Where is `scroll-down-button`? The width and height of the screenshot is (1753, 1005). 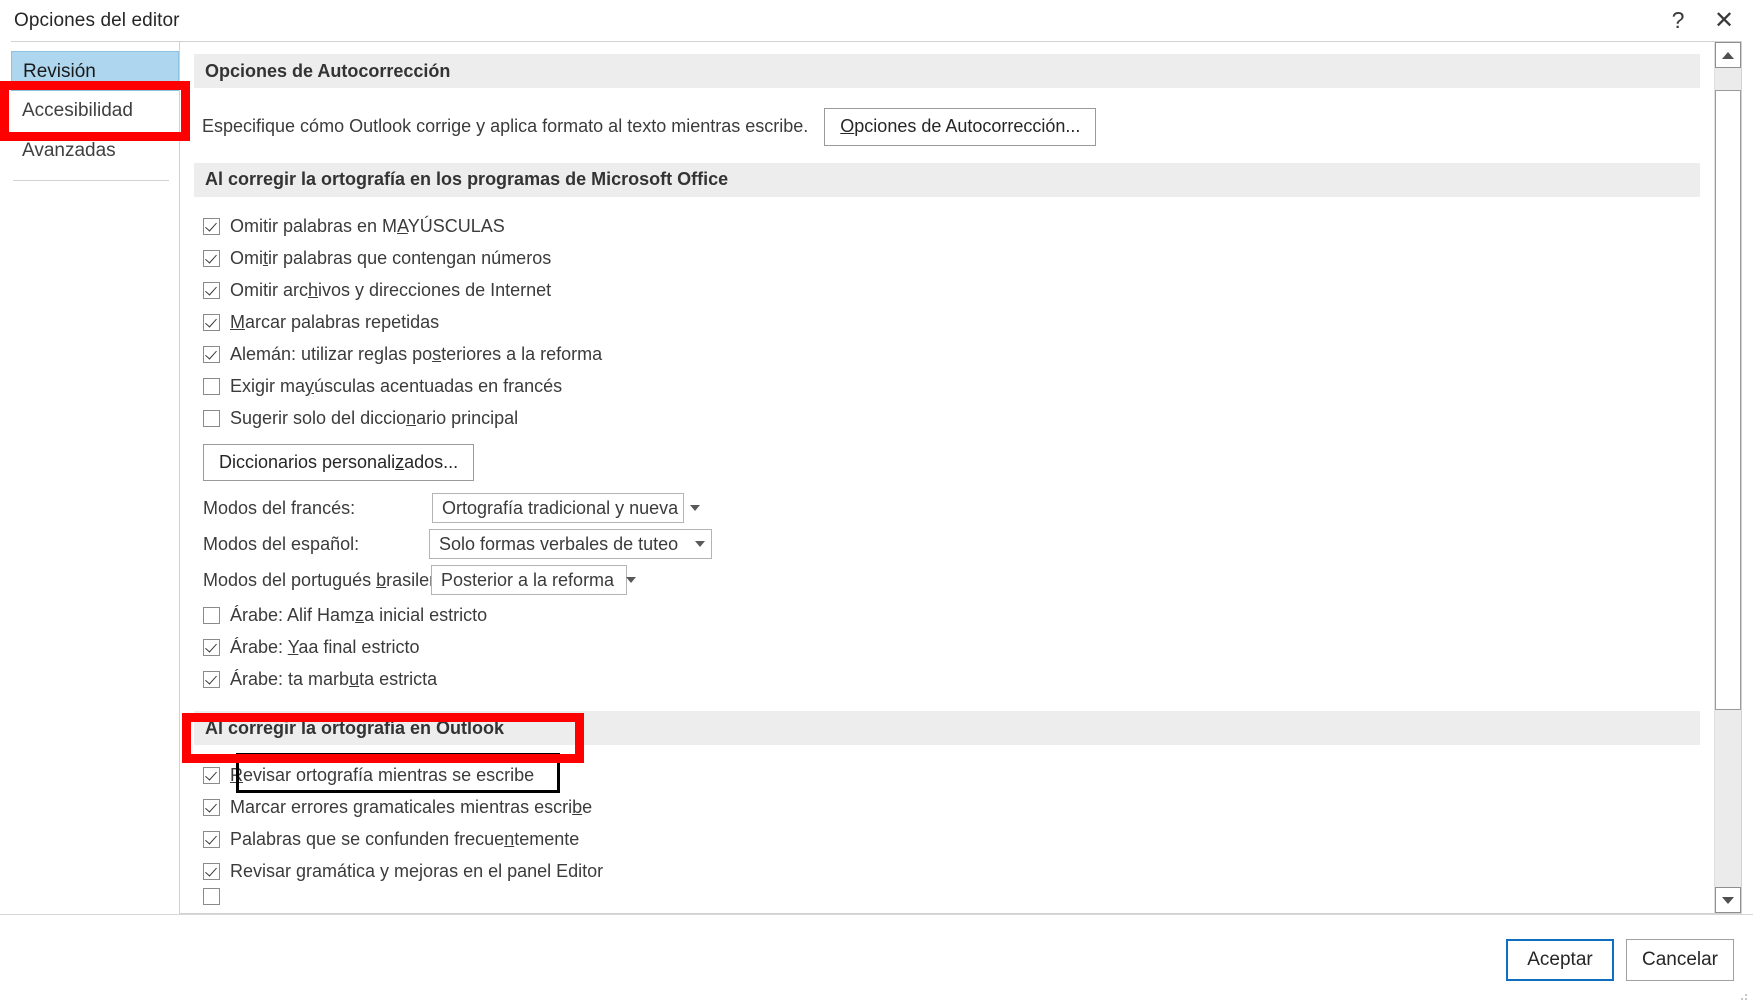
scroll-down-button is located at coordinates (1728, 900).